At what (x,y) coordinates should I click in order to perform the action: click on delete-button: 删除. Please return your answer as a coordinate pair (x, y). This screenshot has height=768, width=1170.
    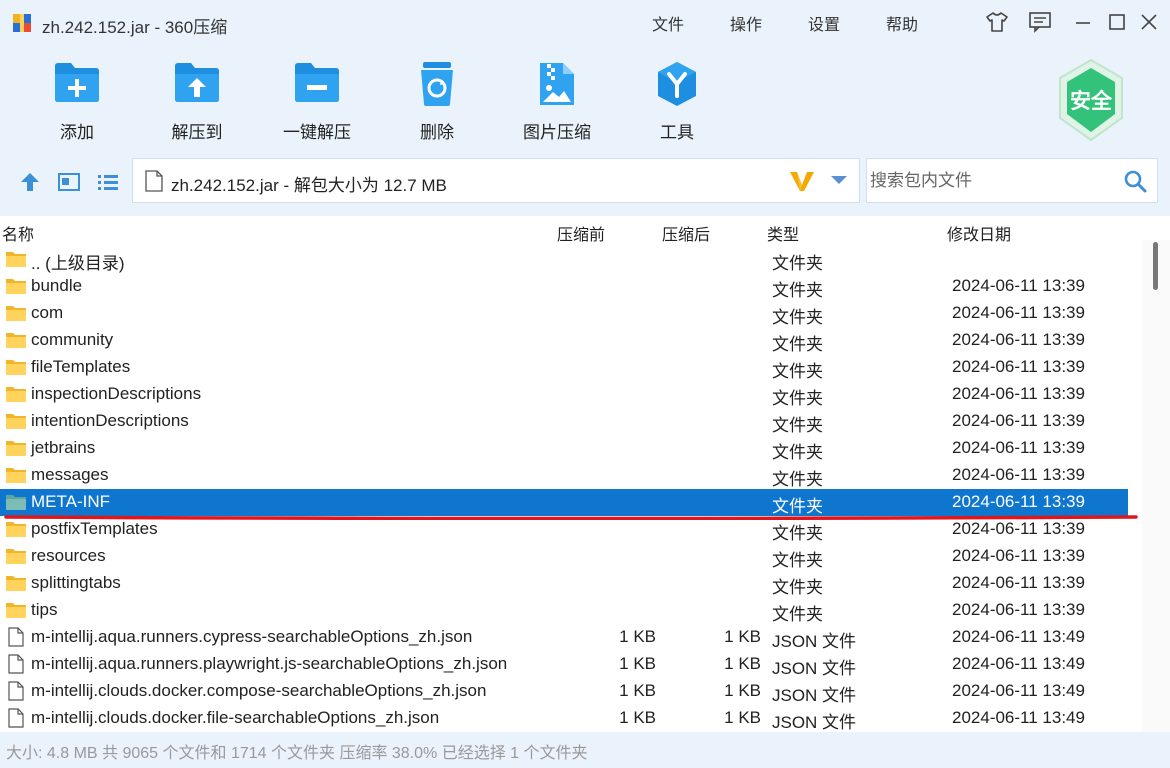
    Looking at the image, I should click on (437, 100).